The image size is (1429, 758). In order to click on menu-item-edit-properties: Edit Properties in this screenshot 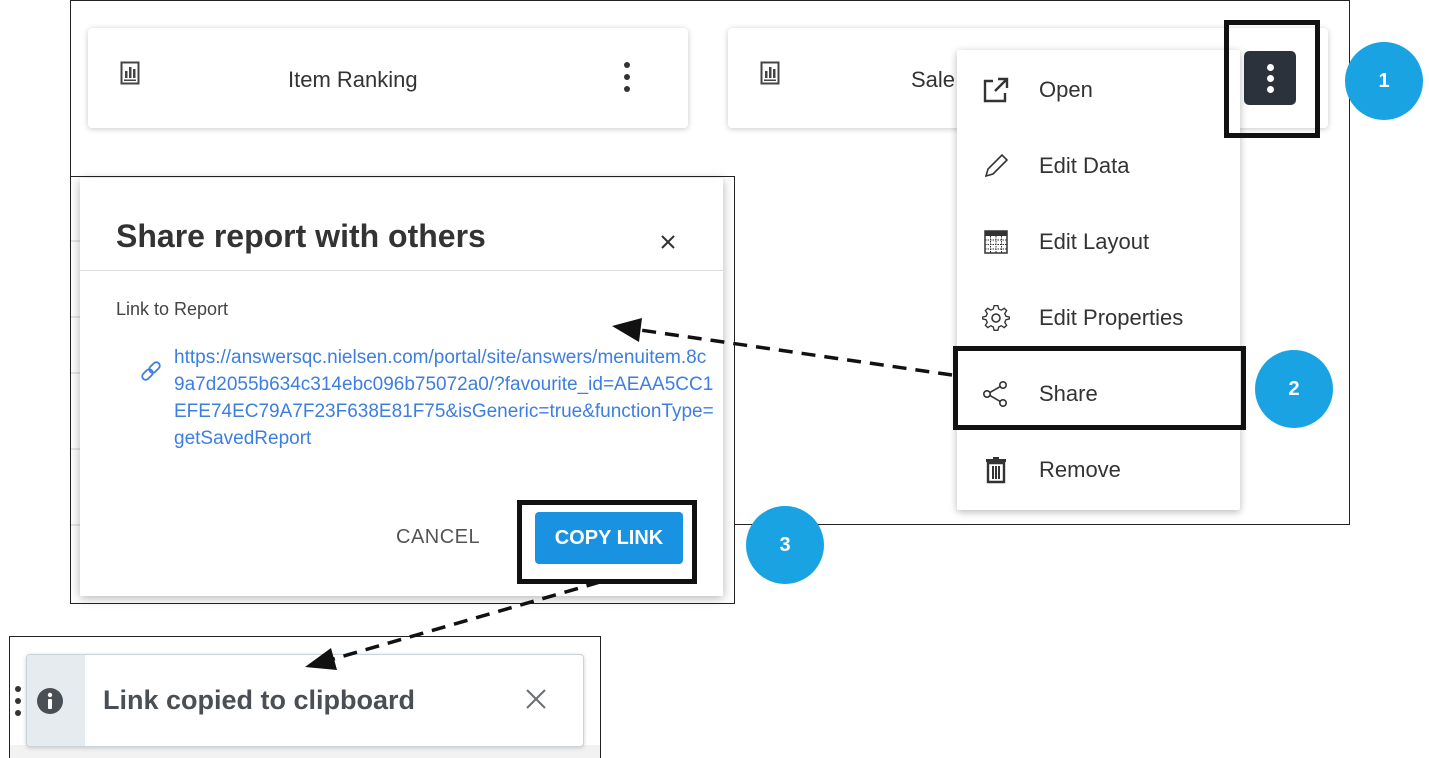, I will do `click(1098, 318)`.